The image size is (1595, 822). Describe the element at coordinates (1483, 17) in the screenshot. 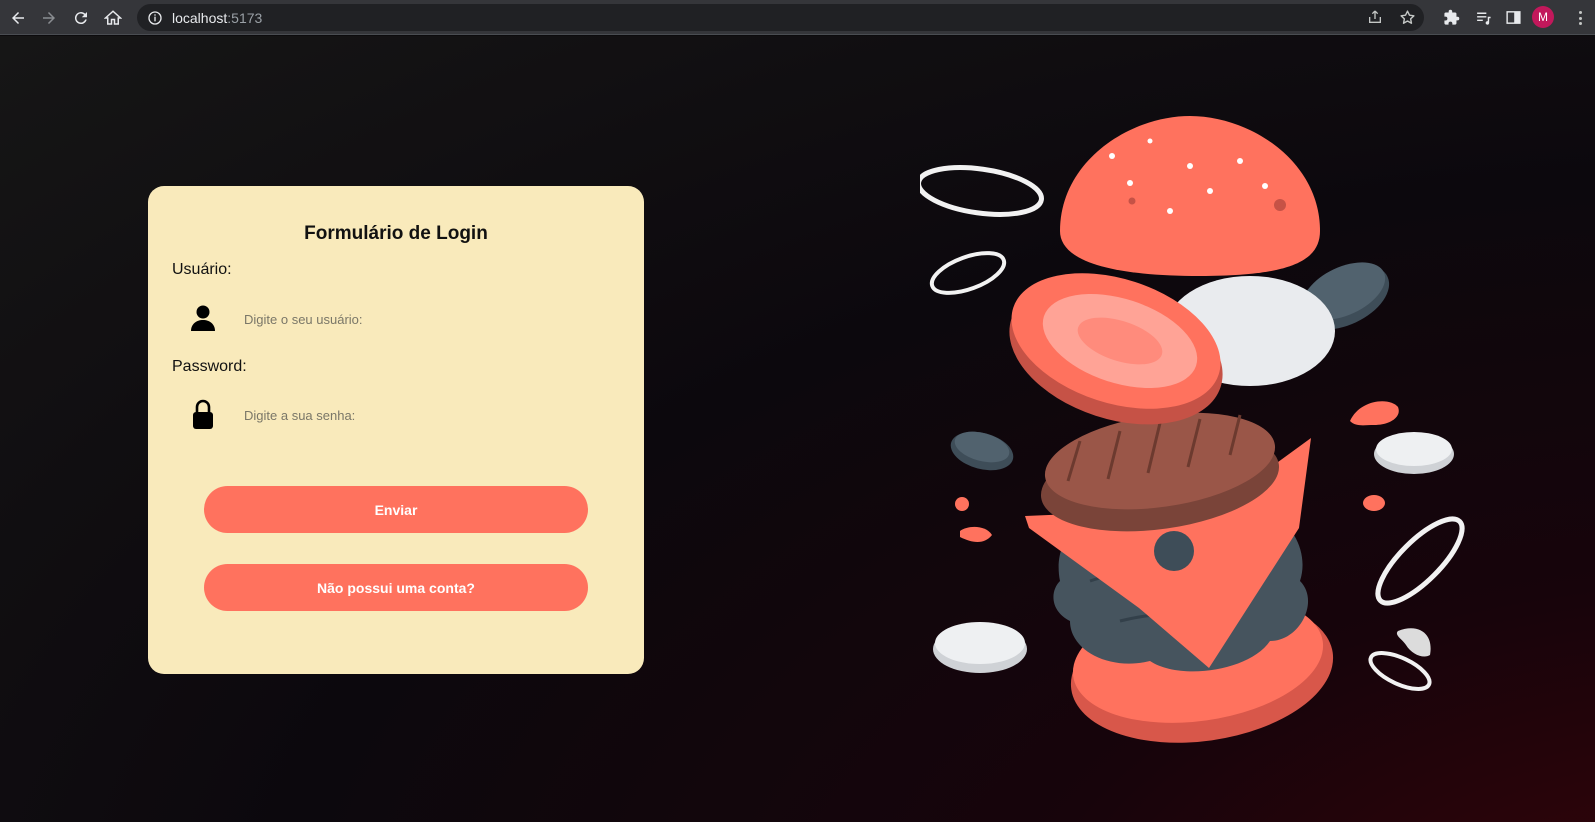

I see `media-icon` at that location.